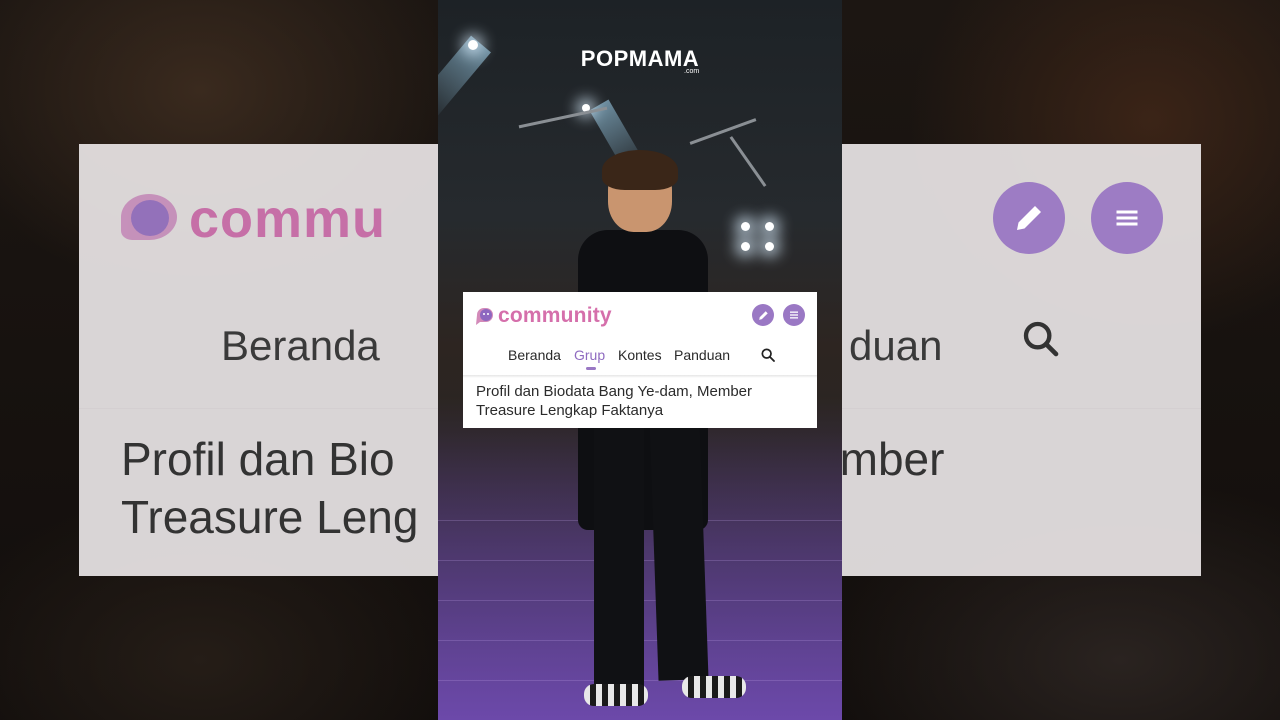 Image resolution: width=1280 pixels, height=720 pixels. What do you see at coordinates (640, 334) in the screenshot?
I see `community-header: community Beranda Grup Kontes Panduan` at bounding box center [640, 334].